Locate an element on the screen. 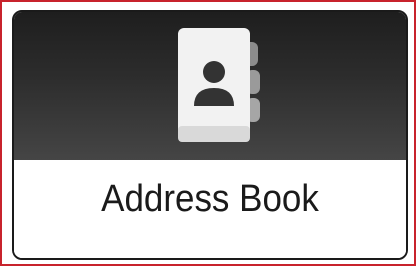  address-book-icon is located at coordinates (219, 85).